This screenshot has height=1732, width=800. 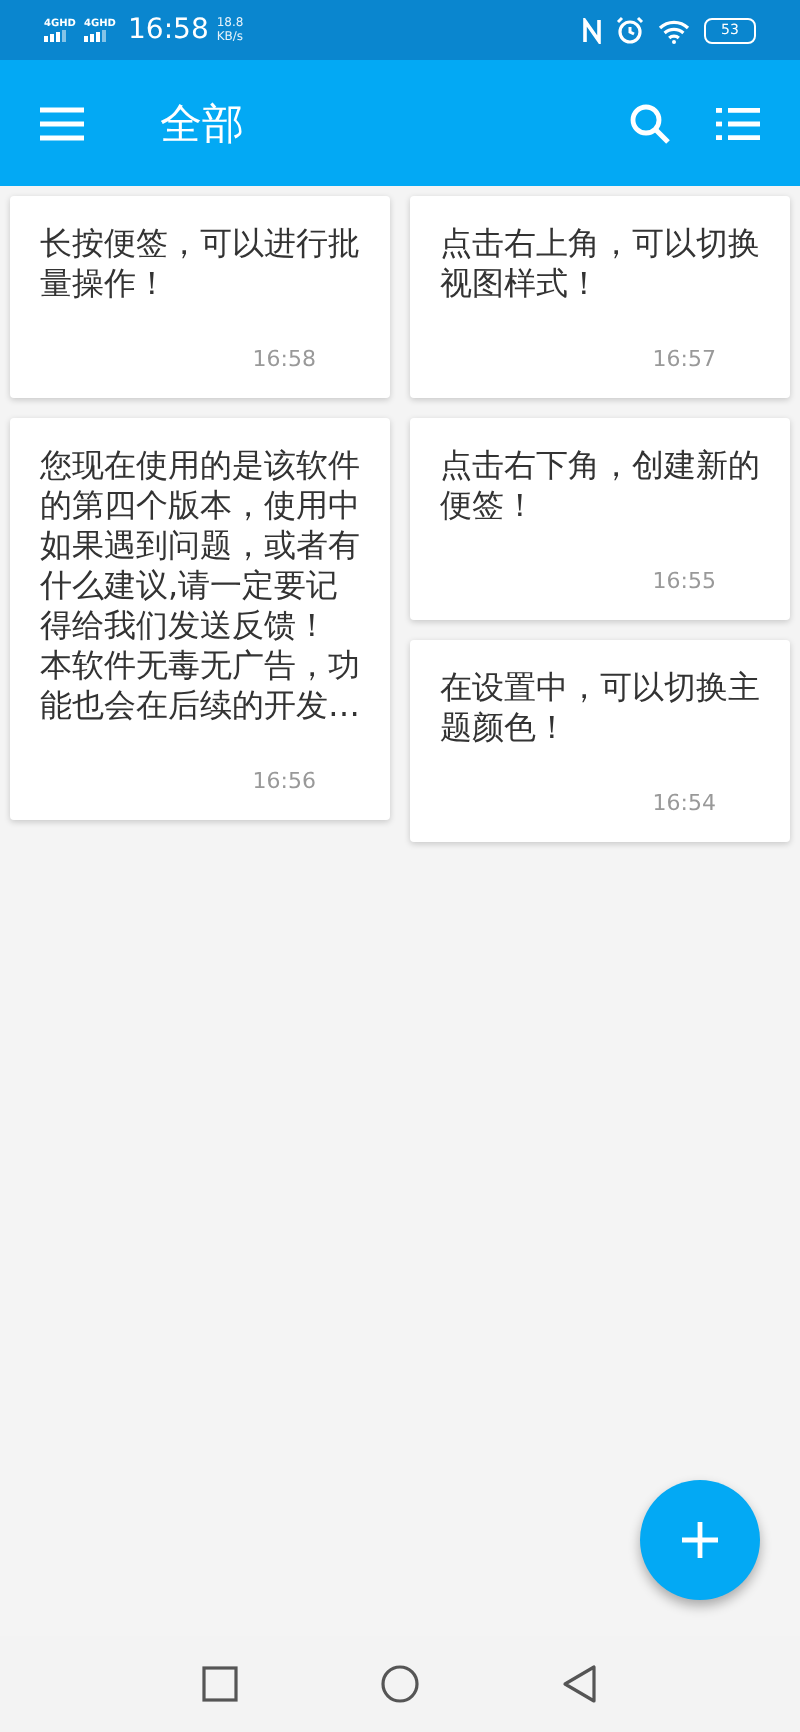 I want to click on back-icon, so click(x=580, y=1684).